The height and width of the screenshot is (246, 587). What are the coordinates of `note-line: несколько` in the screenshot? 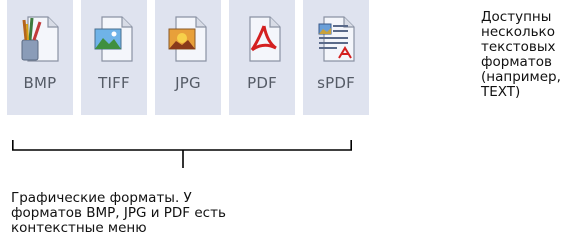 It's located at (518, 32).